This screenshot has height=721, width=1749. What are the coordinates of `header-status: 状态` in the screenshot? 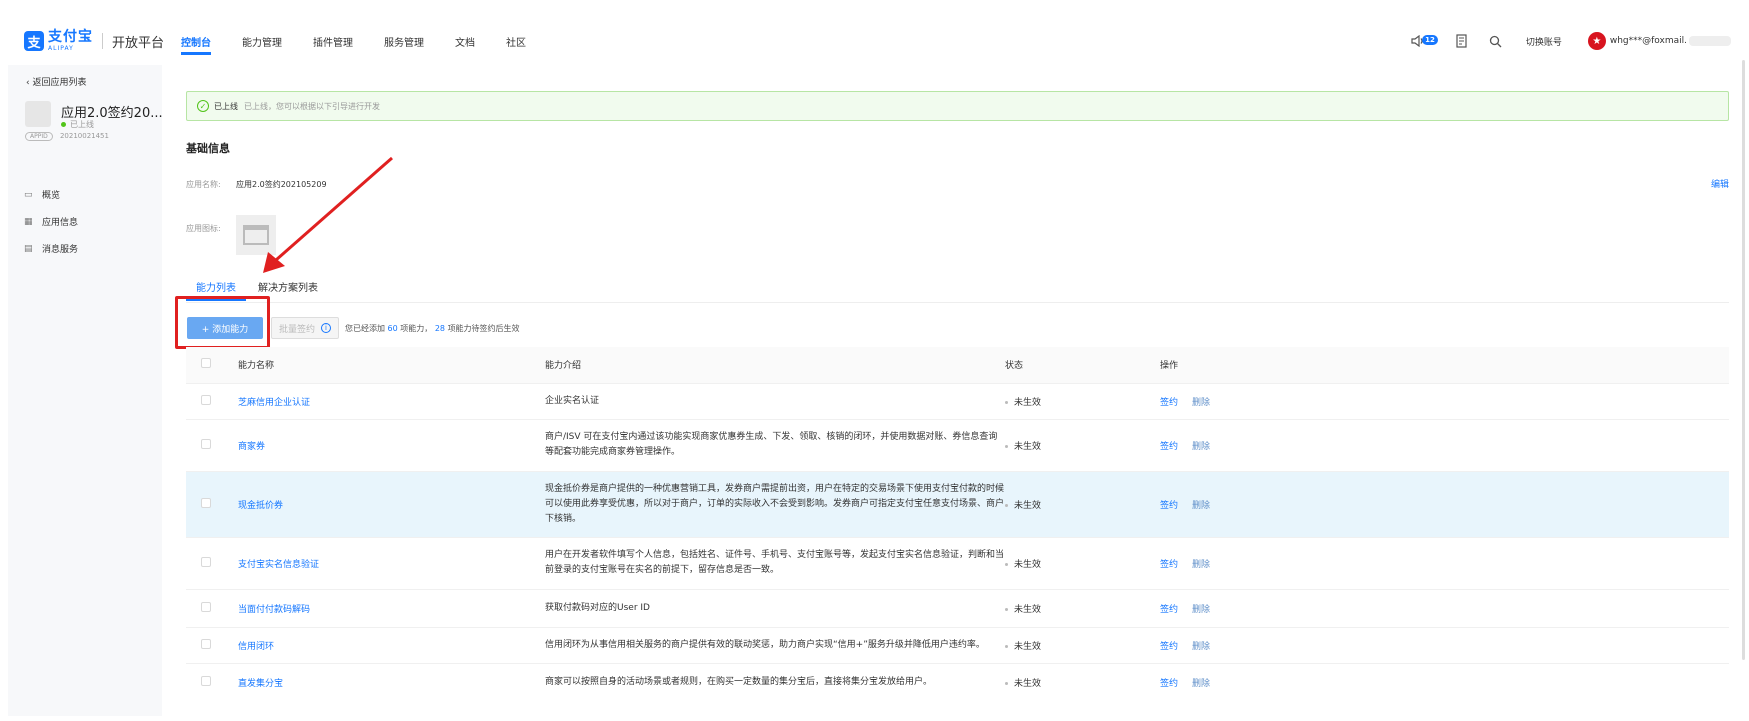 It's located at (1082, 365).